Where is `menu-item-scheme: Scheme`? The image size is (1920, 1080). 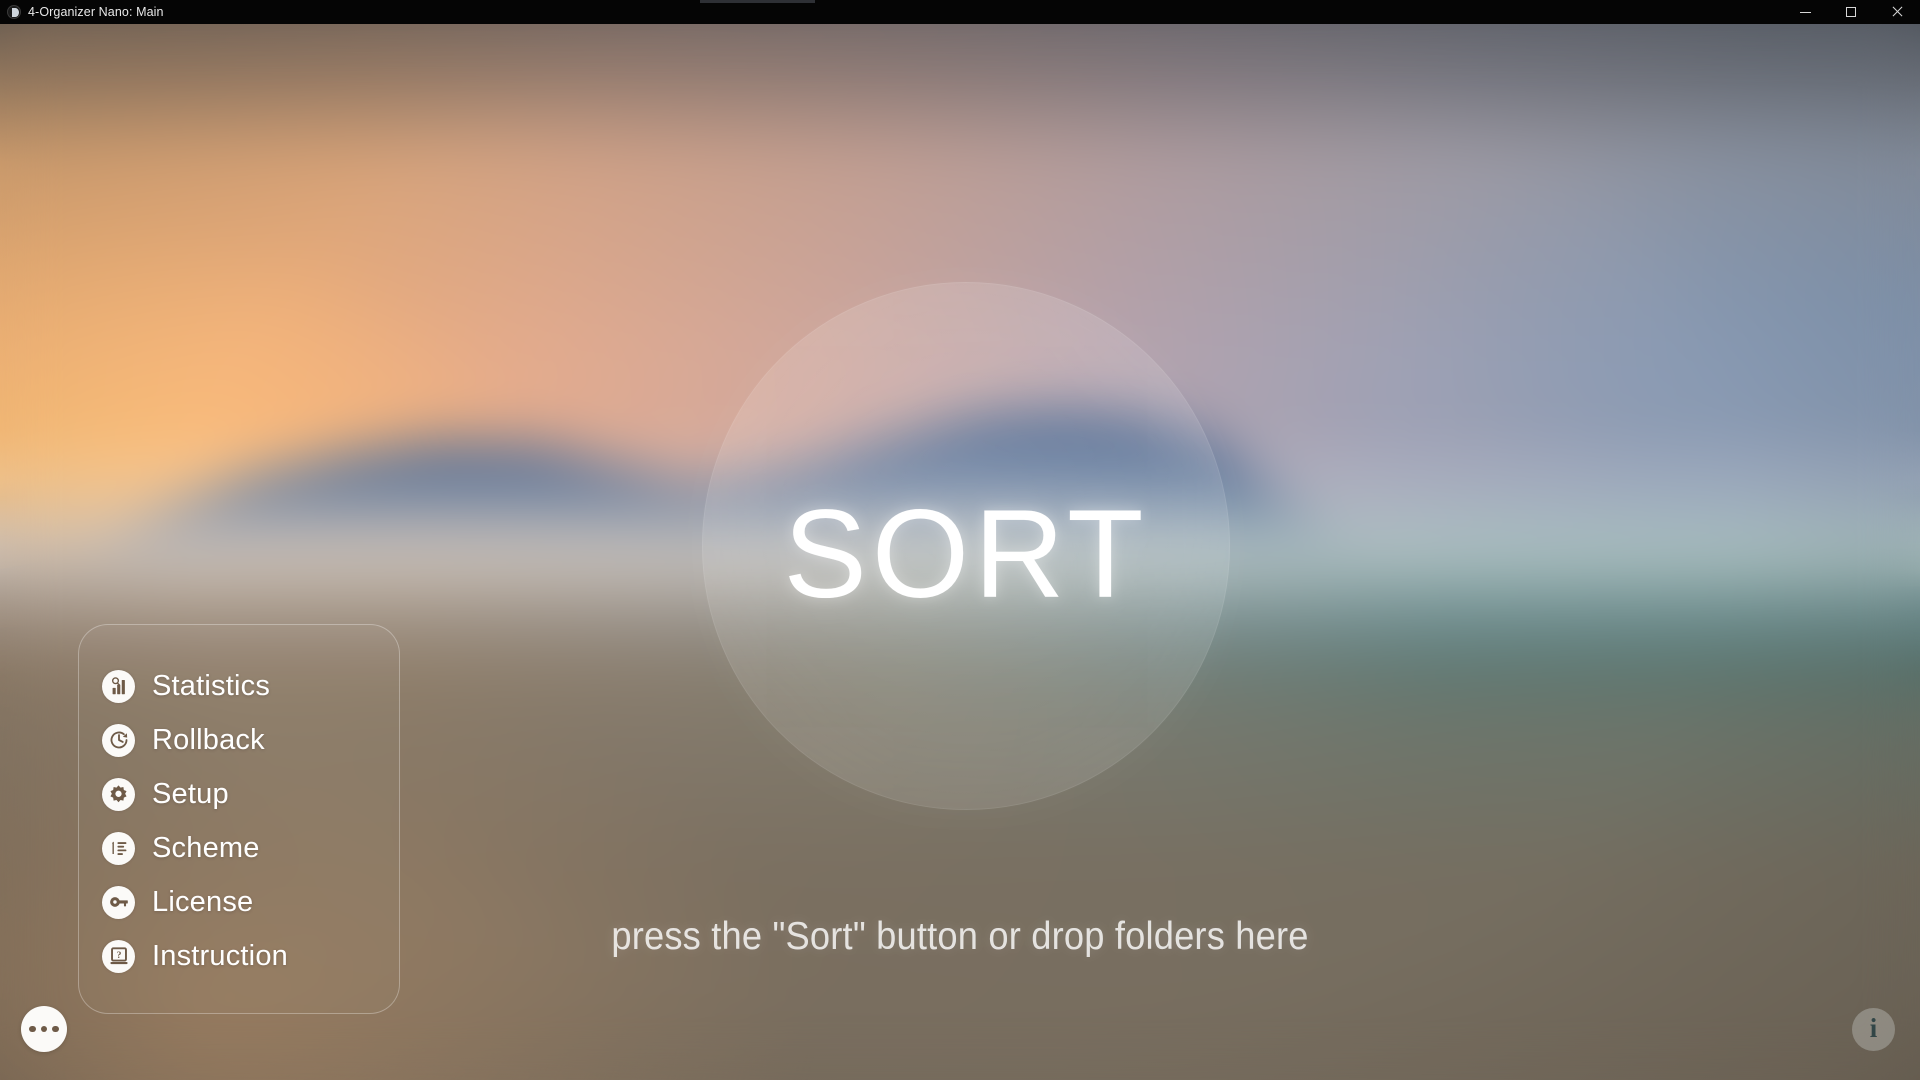
menu-item-scheme: Scheme is located at coordinates (239, 848).